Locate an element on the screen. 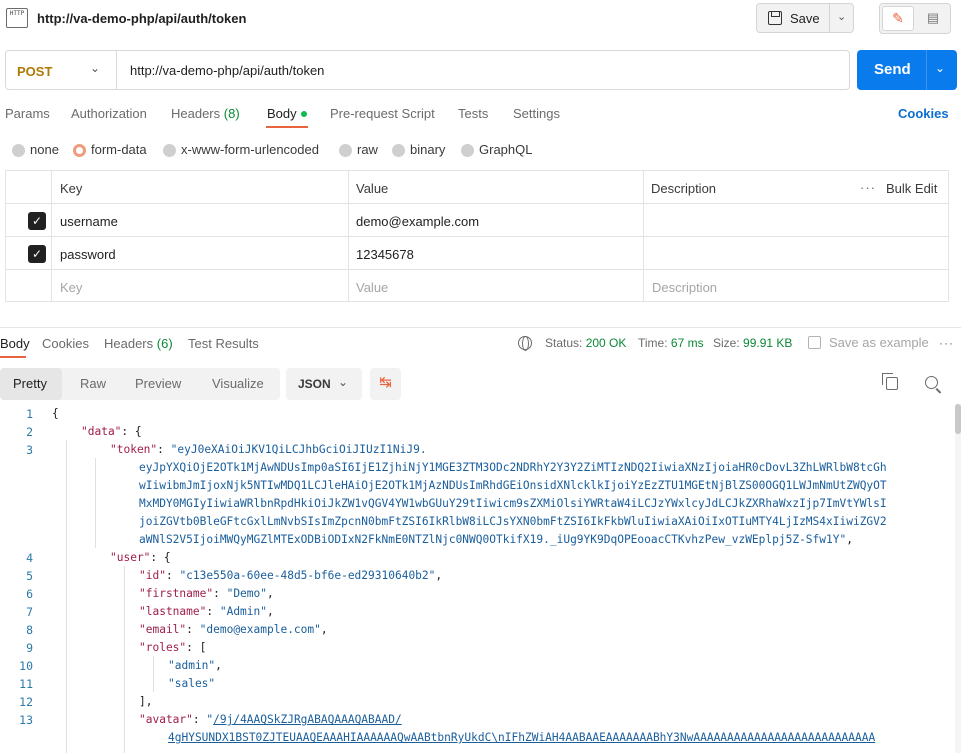 The height and width of the screenshot is (753, 961). size-meta: Size: 99.91 KB is located at coordinates (752, 343).